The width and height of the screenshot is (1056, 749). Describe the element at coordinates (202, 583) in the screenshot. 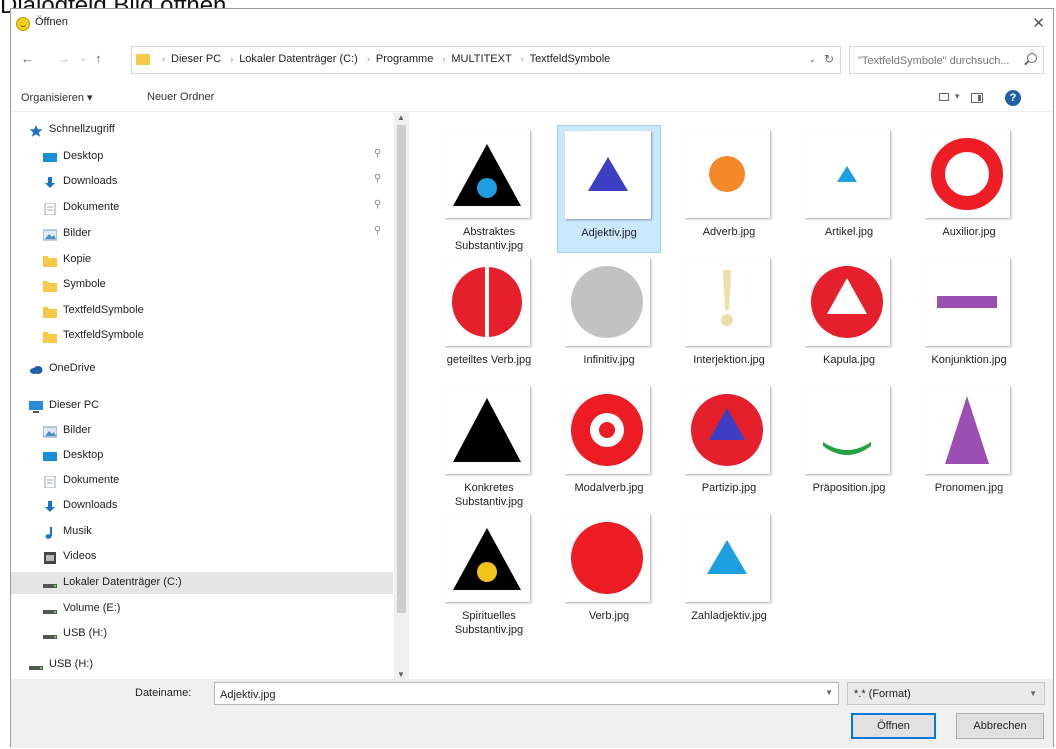

I see `sidebar-item: Lokaler Datenträger (C:)` at that location.